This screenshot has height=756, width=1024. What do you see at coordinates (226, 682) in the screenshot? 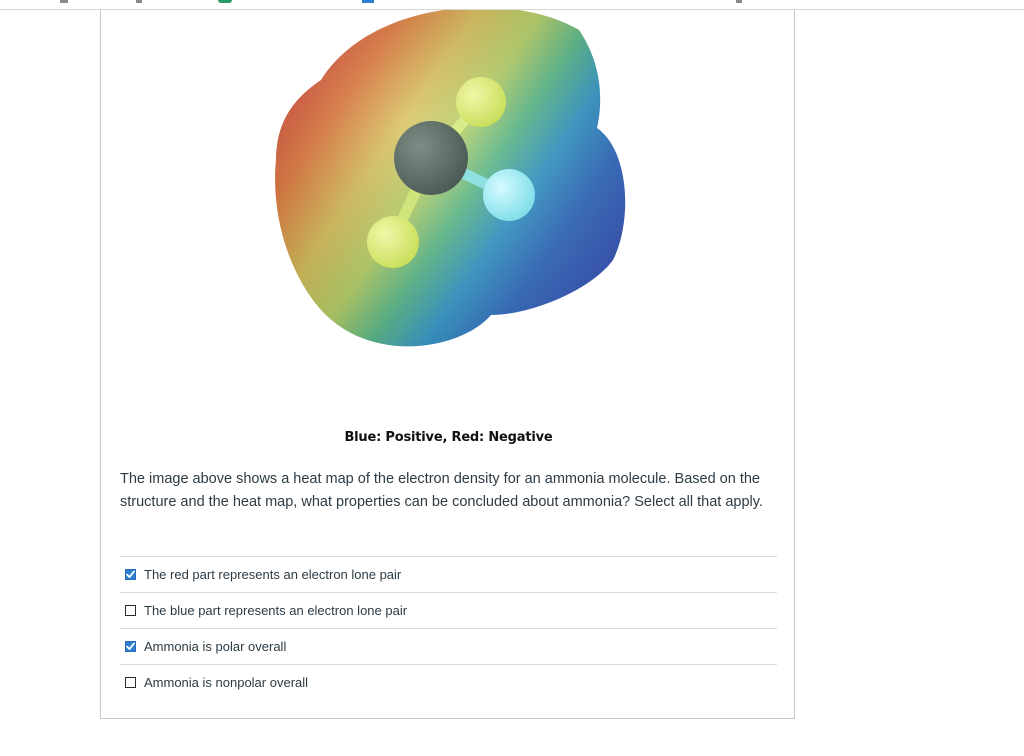
I see `answer-option-label: Ammonia is nonpolar overall` at bounding box center [226, 682].